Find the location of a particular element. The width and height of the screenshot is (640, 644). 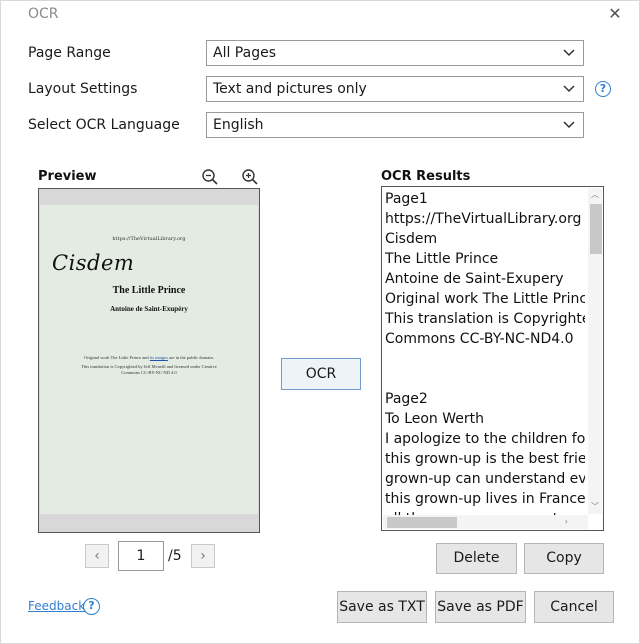

page-range-value: All Pages is located at coordinates (244, 53).